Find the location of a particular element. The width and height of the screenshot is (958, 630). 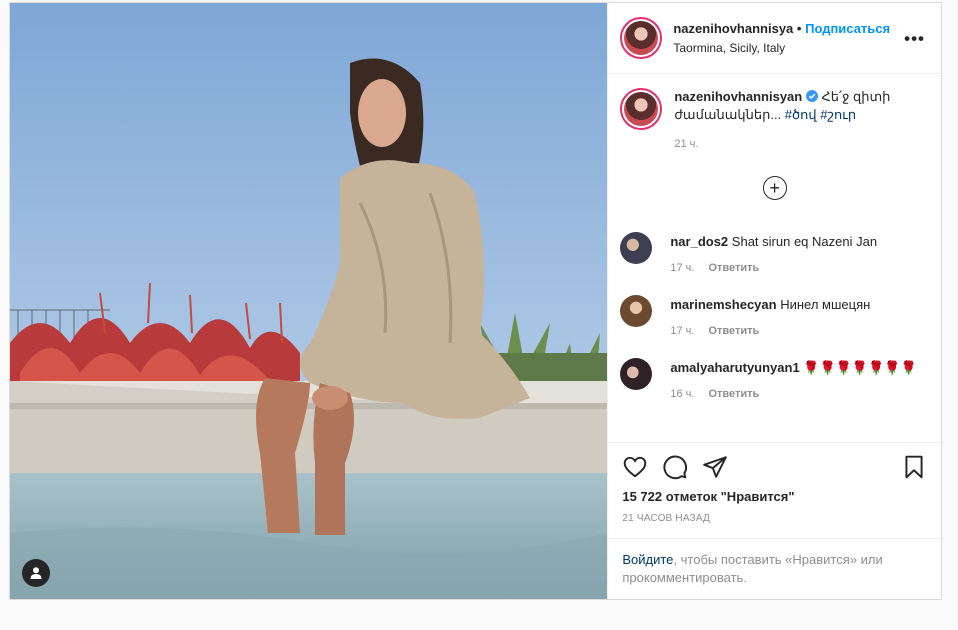

comment-time: 16 ч. is located at coordinates (682, 394).